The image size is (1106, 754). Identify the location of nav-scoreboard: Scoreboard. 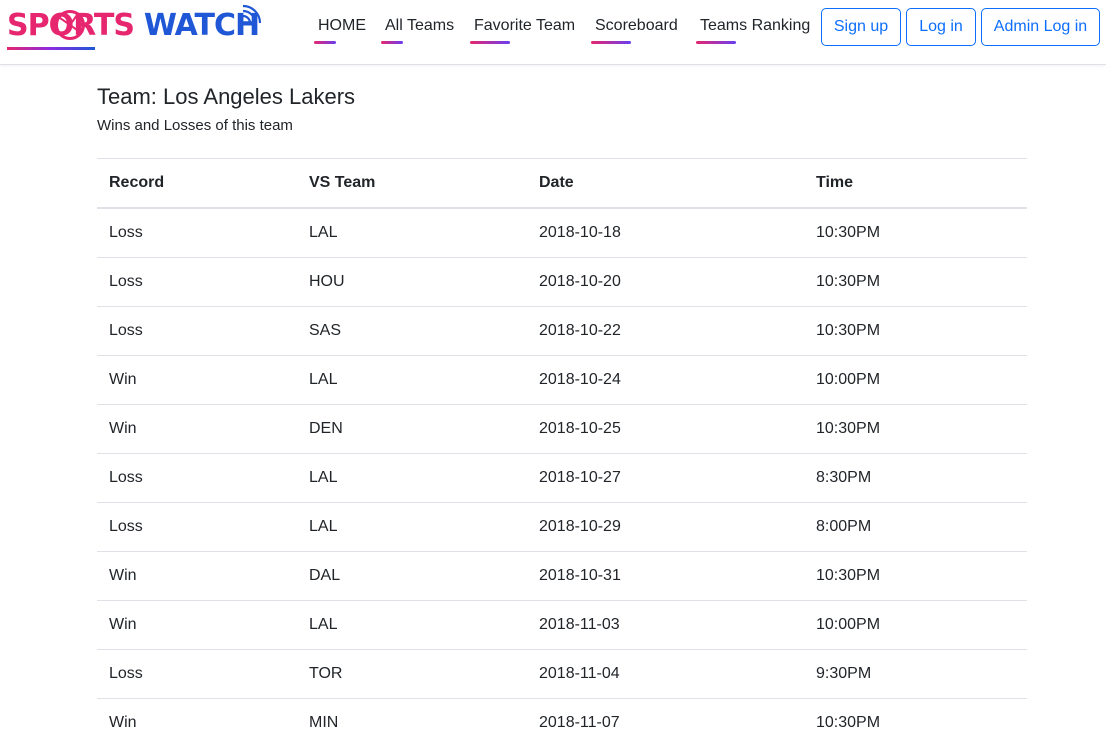
(634, 30).